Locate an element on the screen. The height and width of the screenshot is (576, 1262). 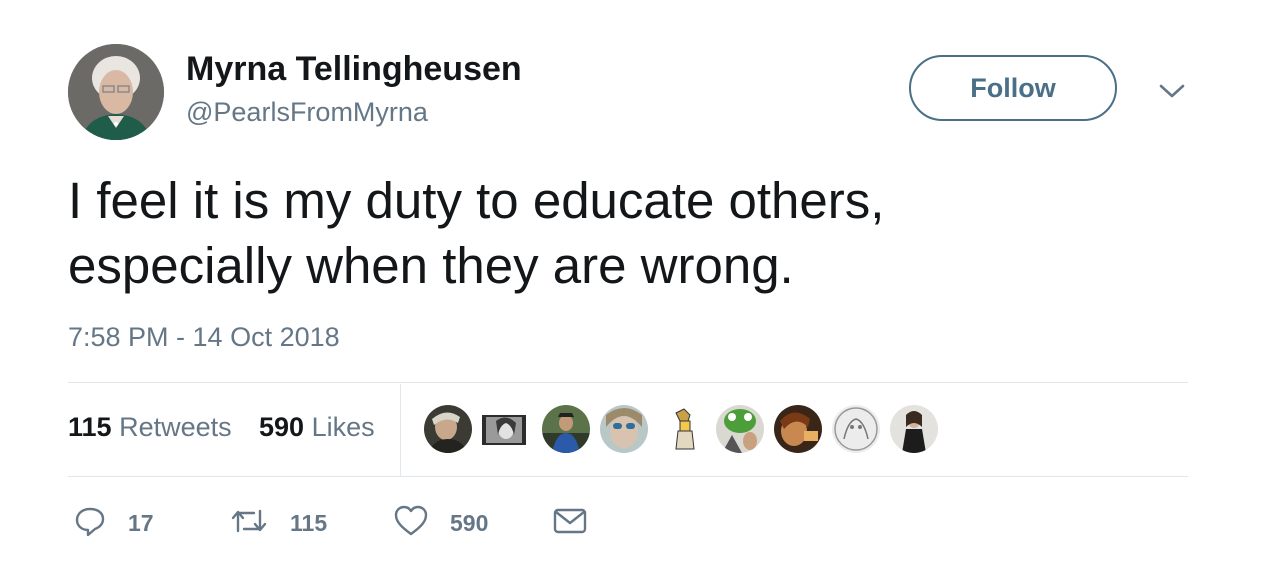
retweets-count: 115 is located at coordinates (90, 427).